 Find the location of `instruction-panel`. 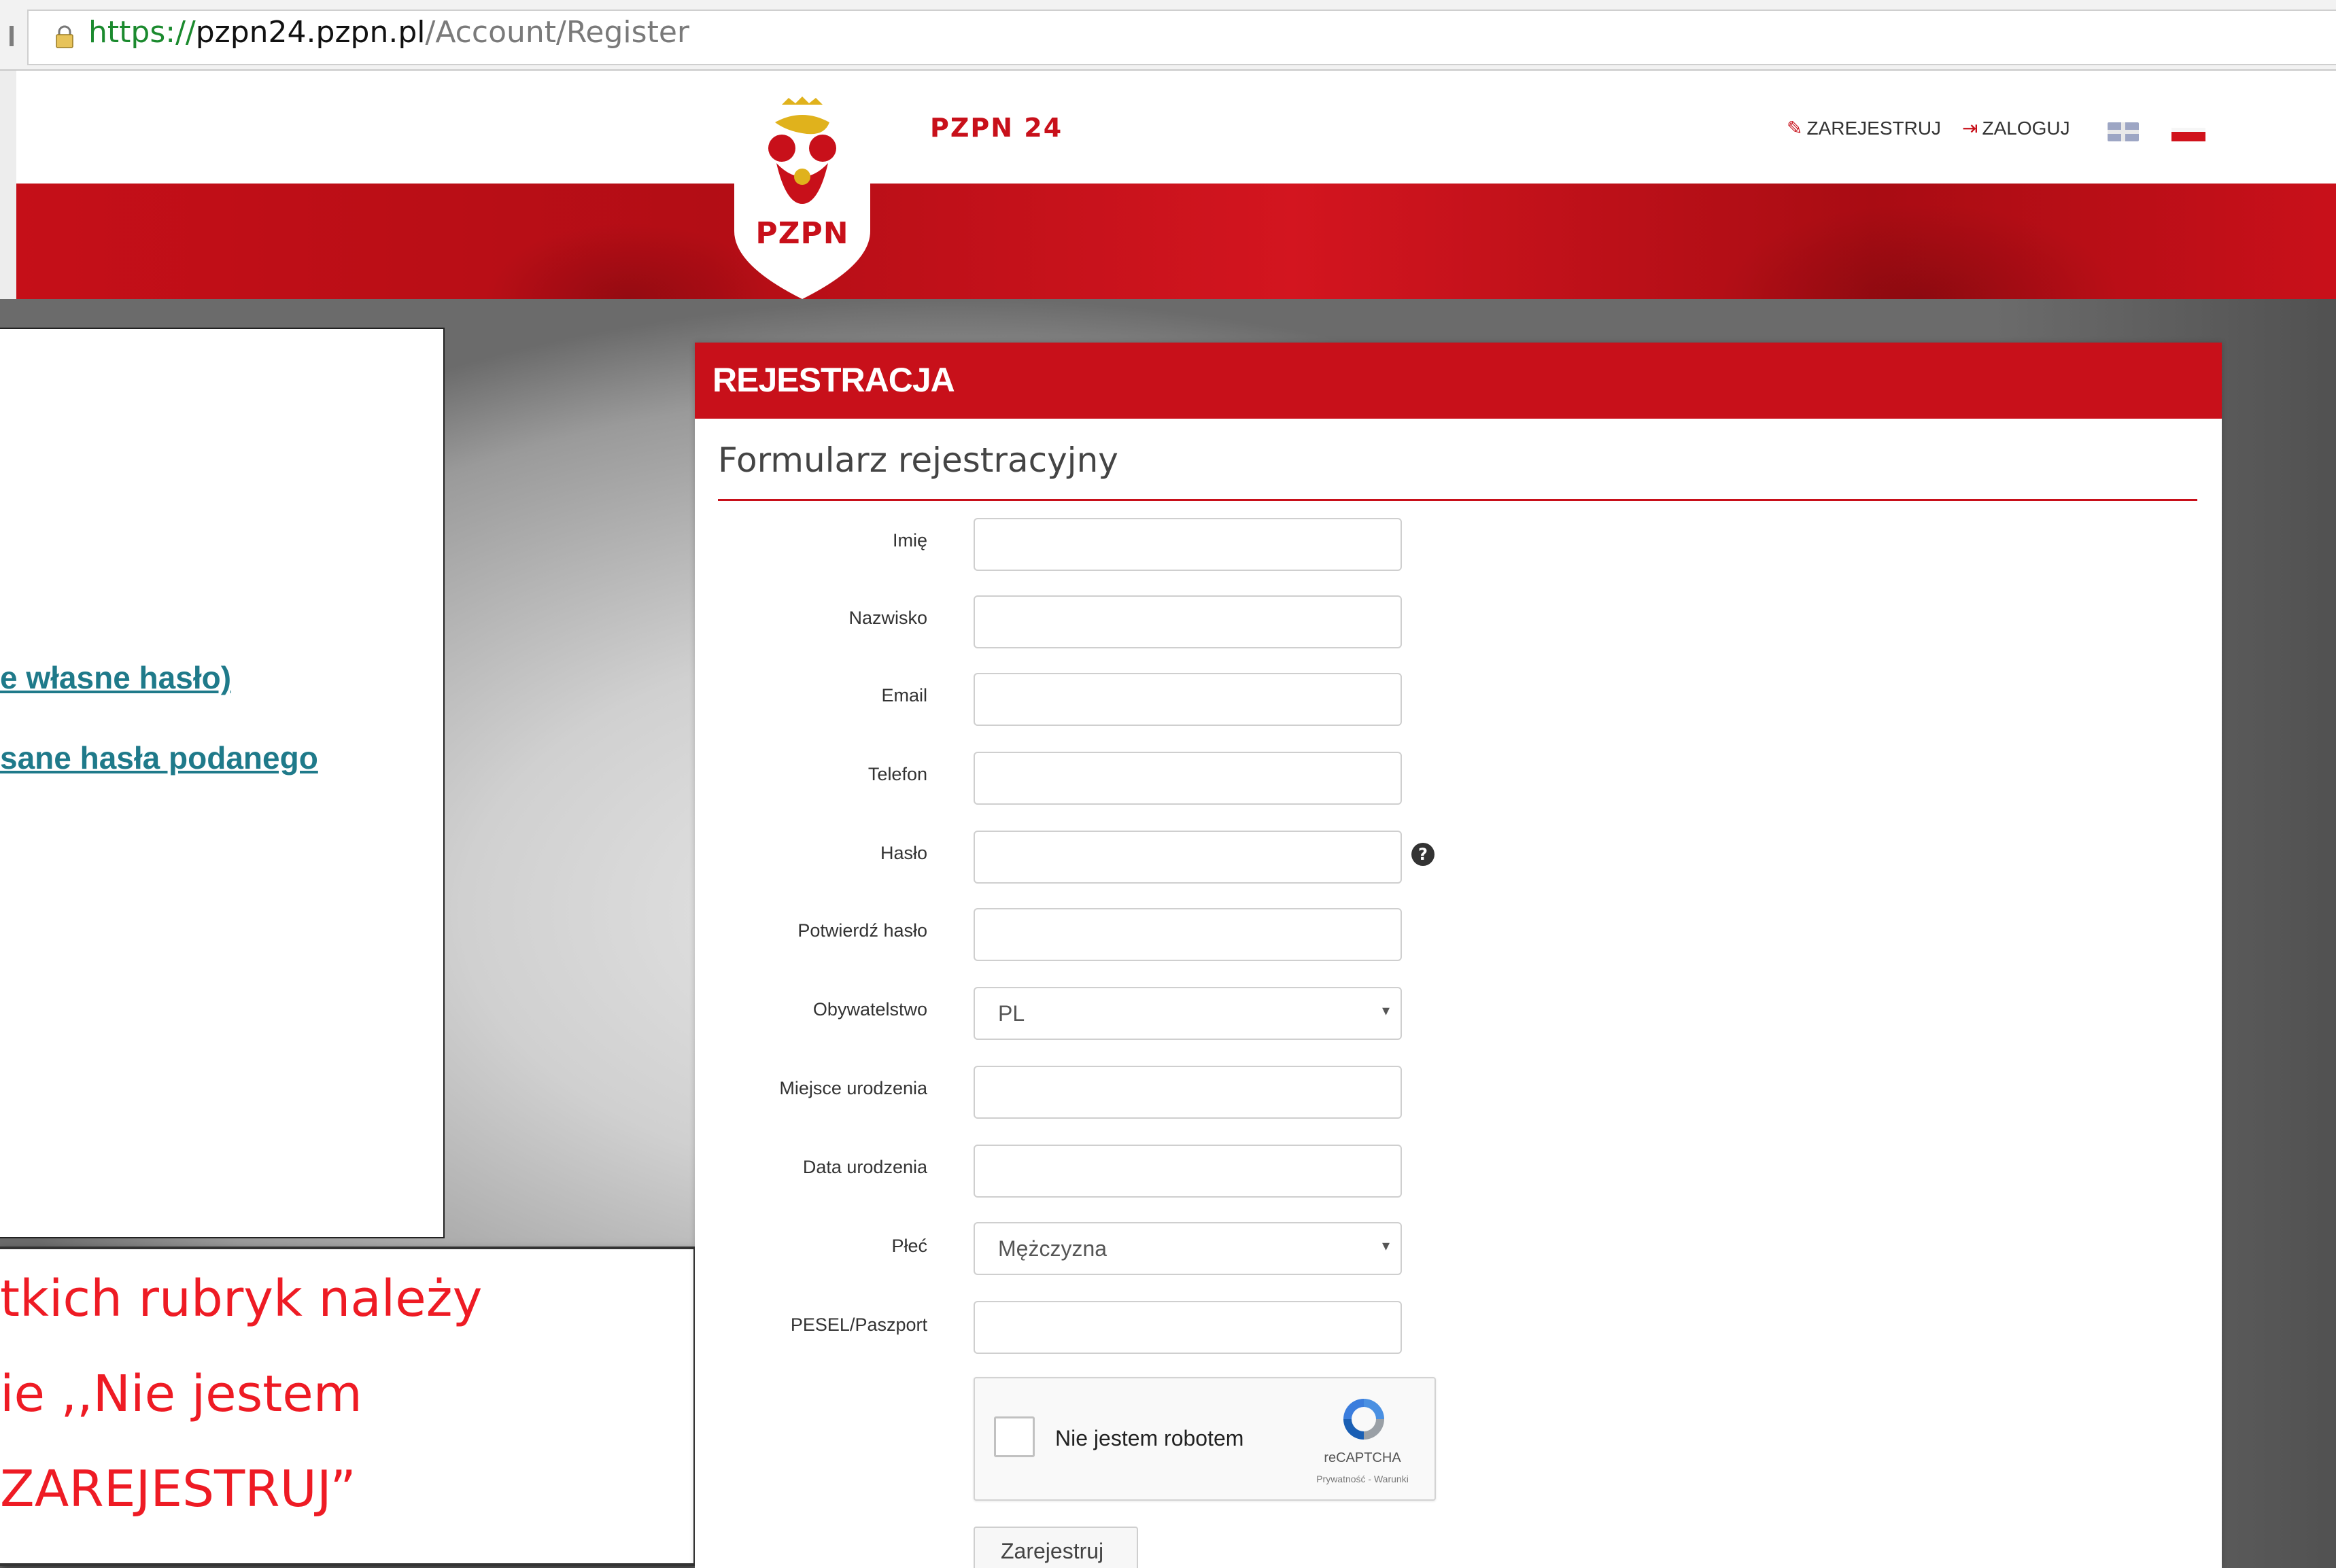

instruction-panel is located at coordinates (223, 783).